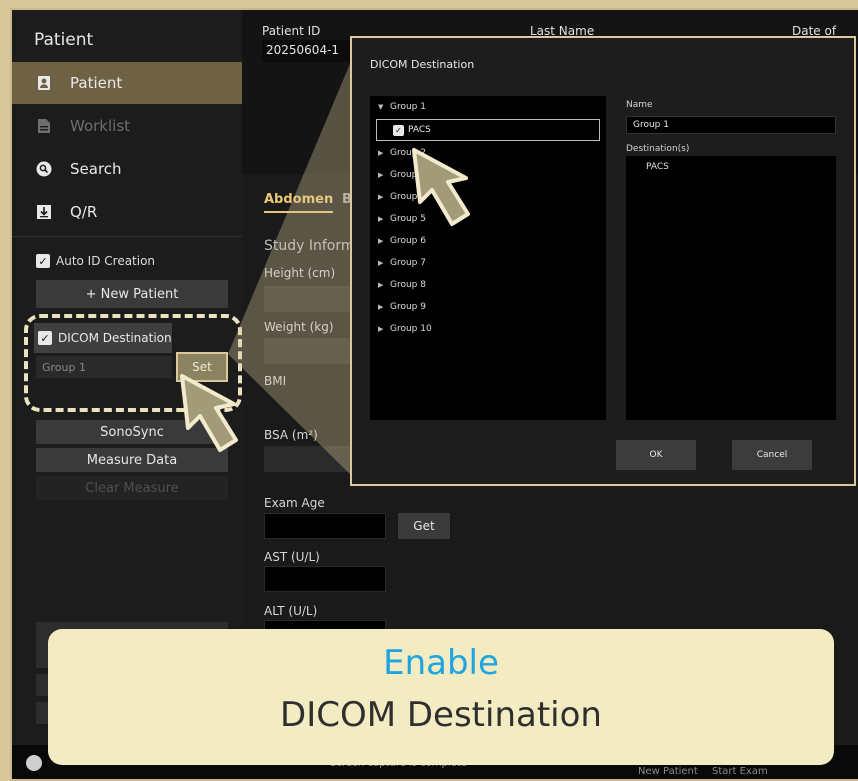 The width and height of the screenshot is (858, 781). I want to click on group-name-input: Group 1, so click(731, 125).